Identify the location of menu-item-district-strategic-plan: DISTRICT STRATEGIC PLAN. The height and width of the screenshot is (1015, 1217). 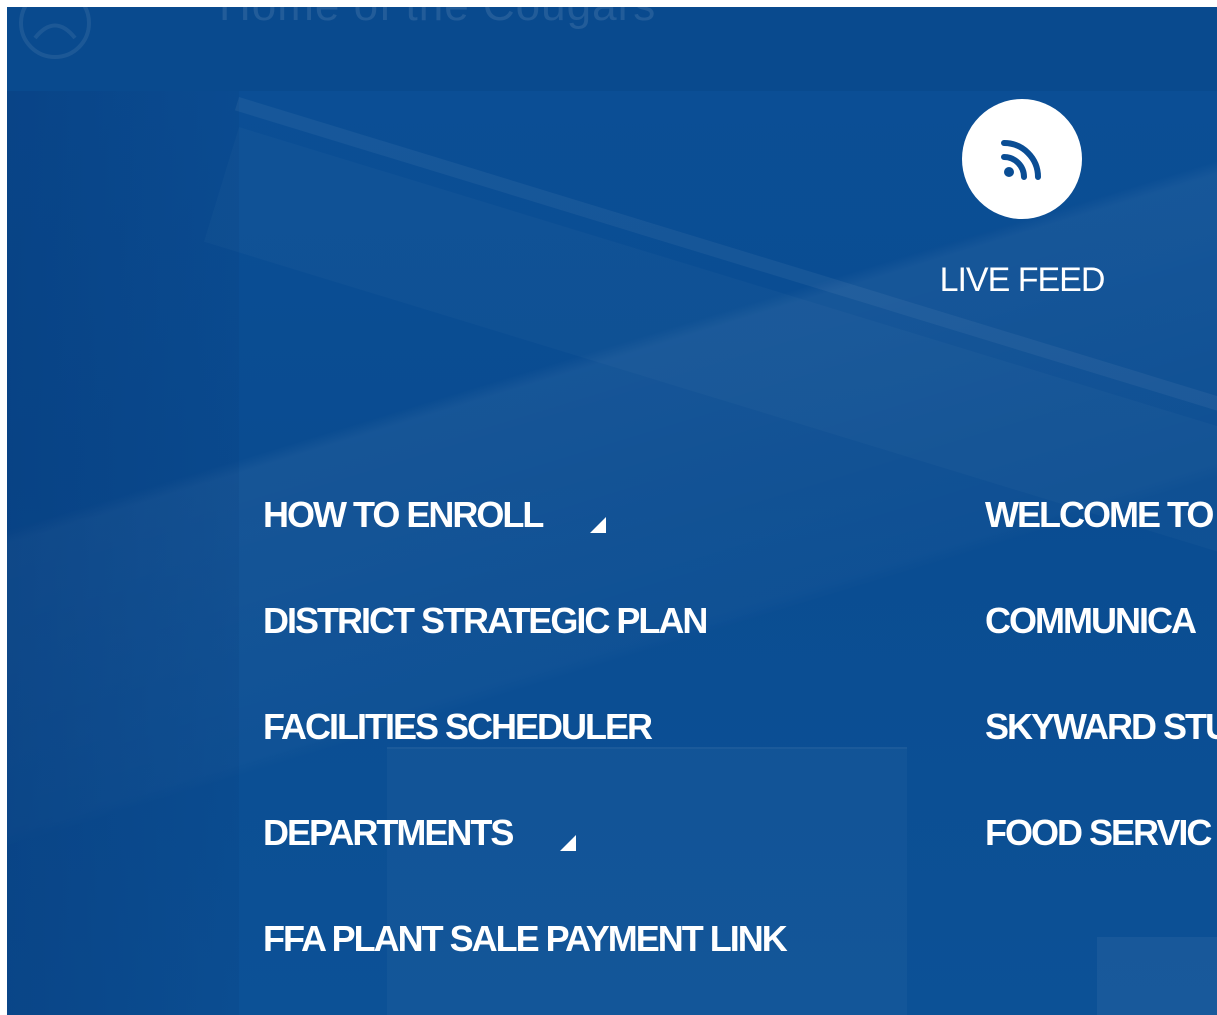
(485, 620).